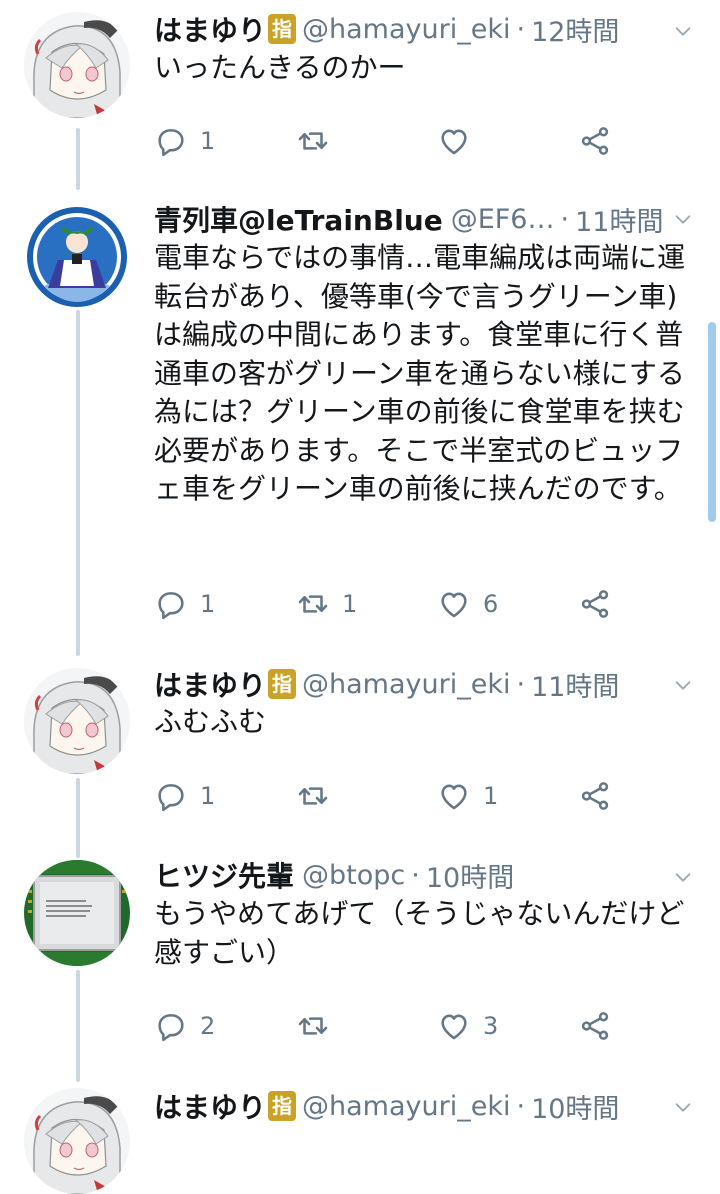  Describe the element at coordinates (298, 219) in the screenshot. I see `display-name: 青列車@leTrainBlue` at that location.